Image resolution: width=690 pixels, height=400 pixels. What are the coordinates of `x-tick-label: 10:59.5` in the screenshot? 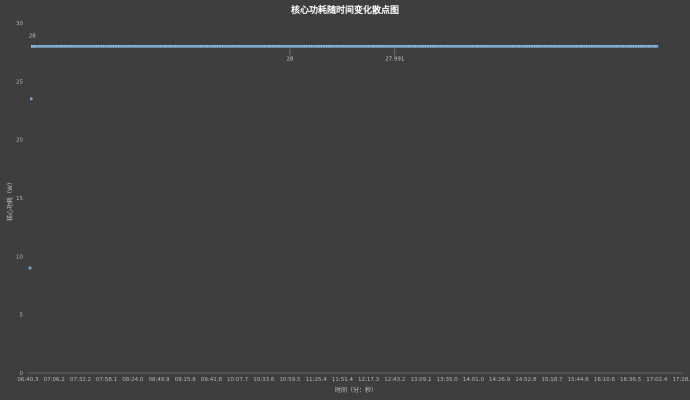 It's located at (290, 380).